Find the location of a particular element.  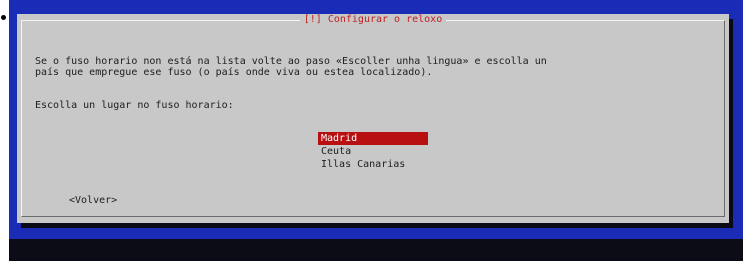

timezone-option-madrid: Madrid is located at coordinates (373, 138).